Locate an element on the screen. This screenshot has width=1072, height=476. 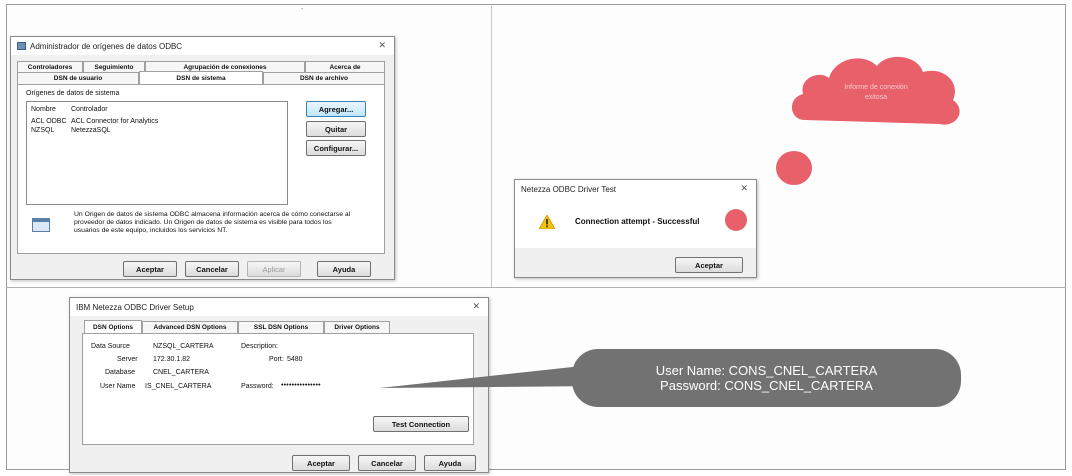
tab-driver-options: Driver Options is located at coordinates (357, 327).